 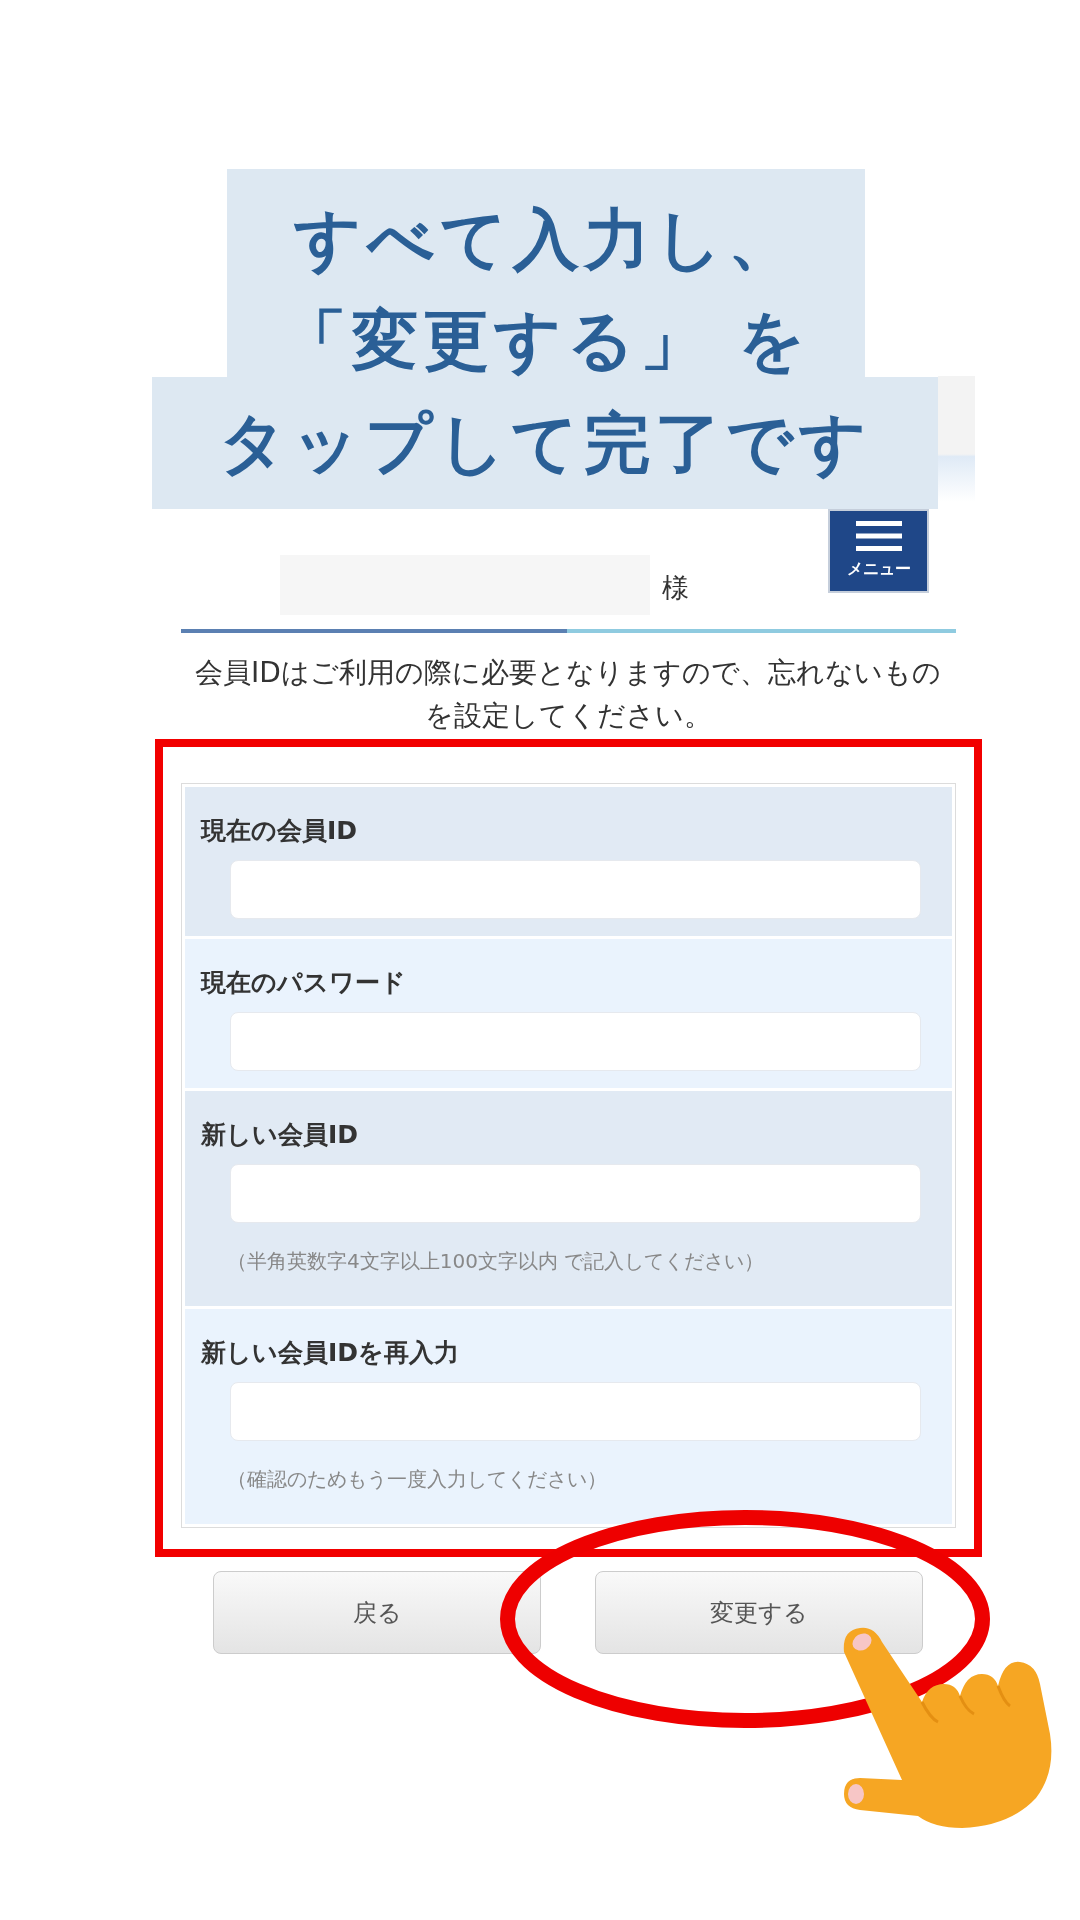 I want to click on caption-text: タップして完了です, so click(x=545, y=443).